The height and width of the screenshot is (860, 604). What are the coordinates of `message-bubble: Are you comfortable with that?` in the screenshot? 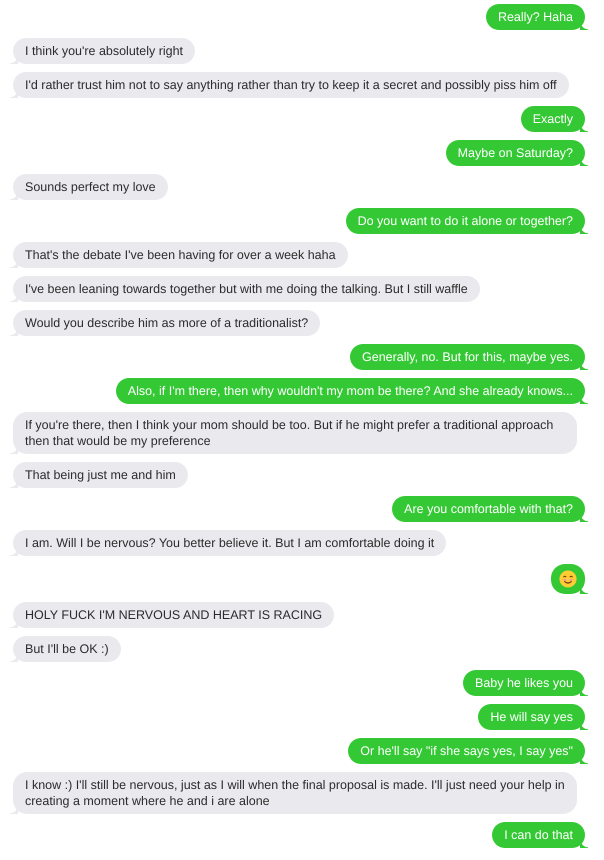 It's located at (488, 509).